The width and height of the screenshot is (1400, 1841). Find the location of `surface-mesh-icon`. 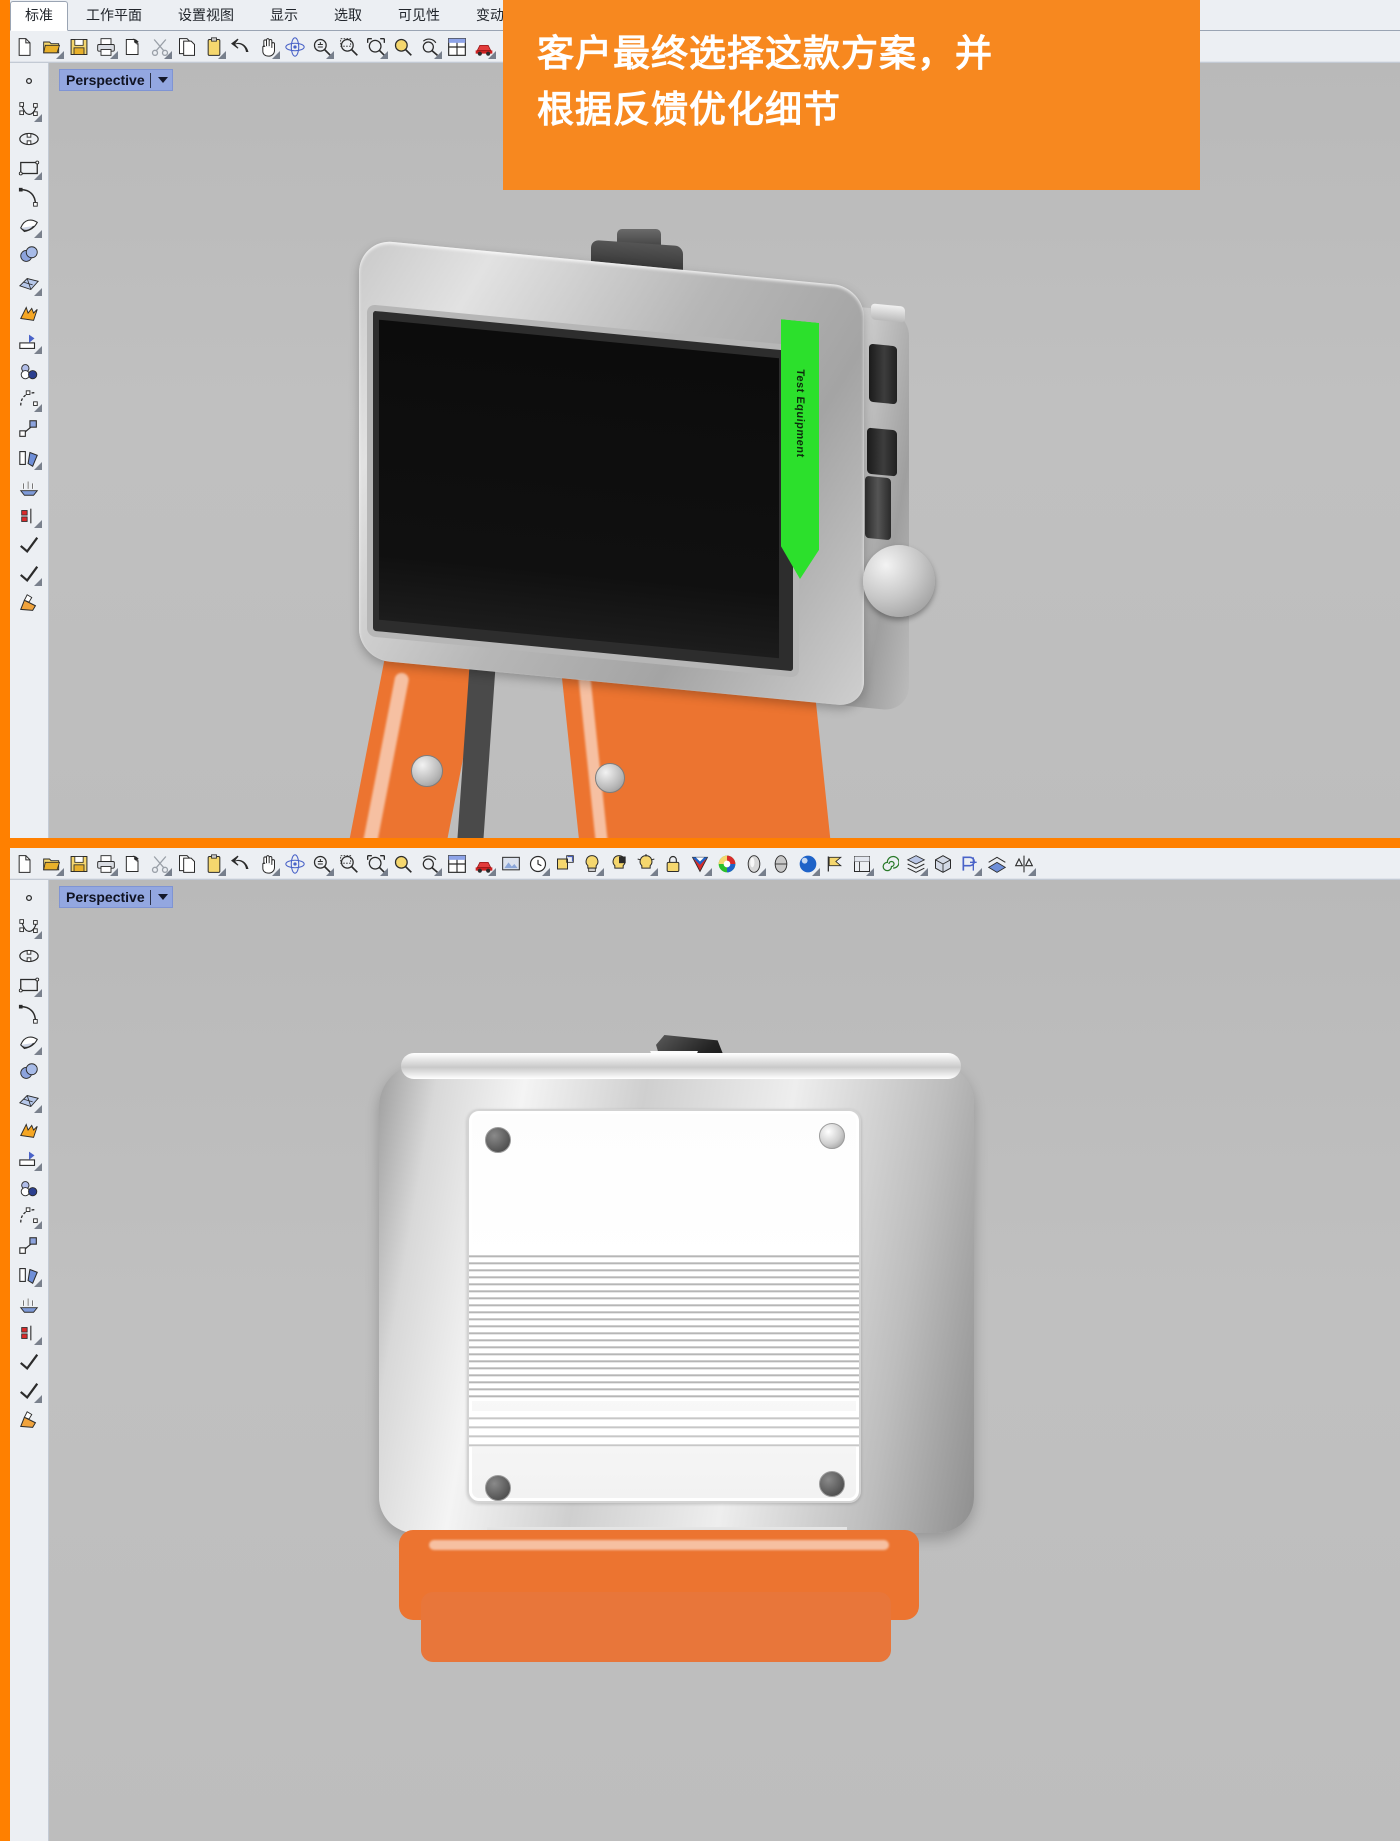

surface-mesh-icon is located at coordinates (29, 1101).